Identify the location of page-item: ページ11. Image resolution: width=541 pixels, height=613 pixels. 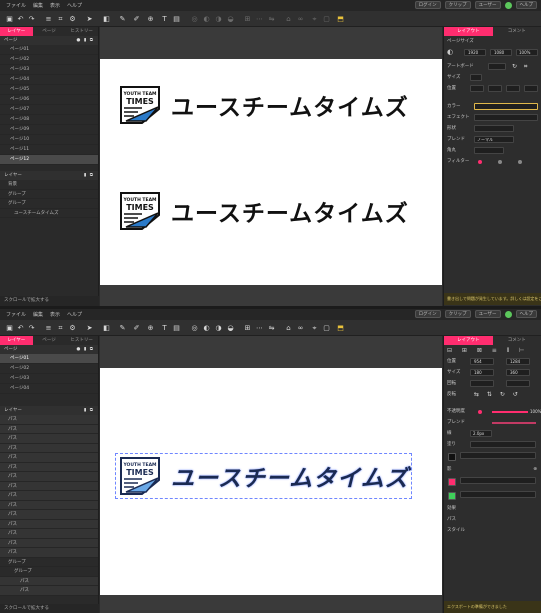
(49, 150).